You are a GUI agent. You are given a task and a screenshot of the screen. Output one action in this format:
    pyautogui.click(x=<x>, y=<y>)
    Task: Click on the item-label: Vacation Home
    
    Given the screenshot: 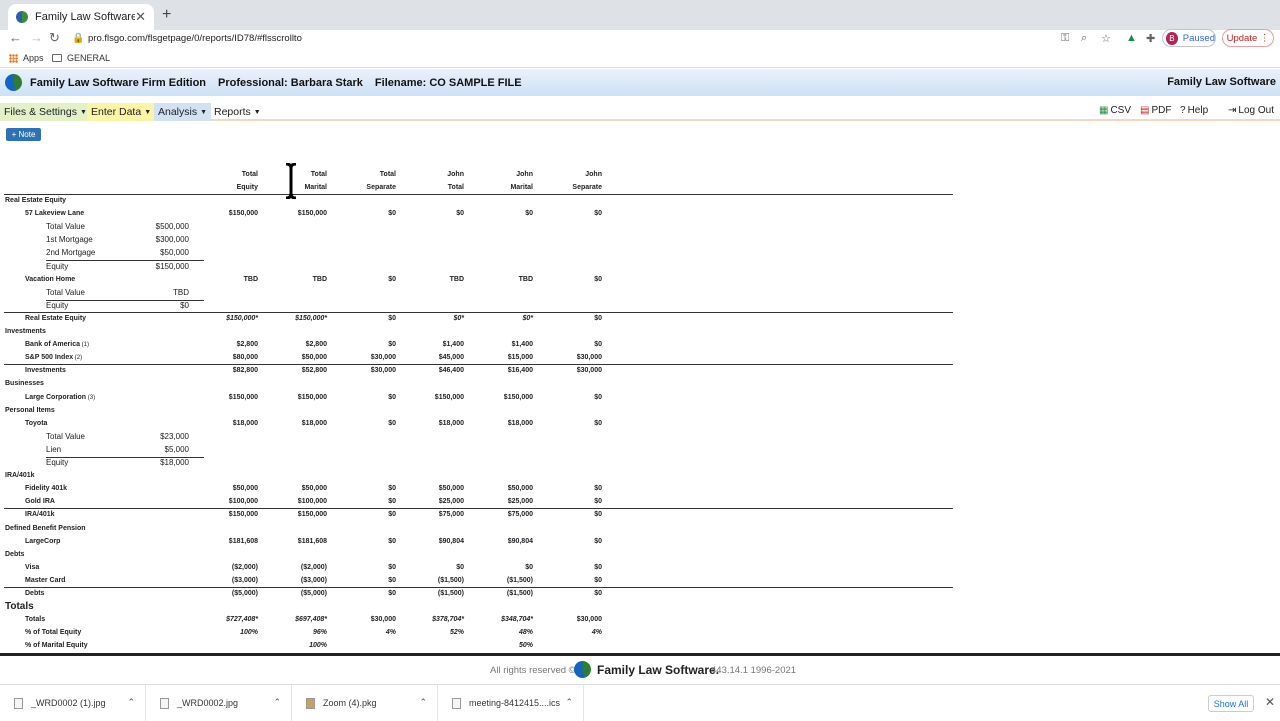 What is the action you would take?
    pyautogui.click(x=50, y=279)
    